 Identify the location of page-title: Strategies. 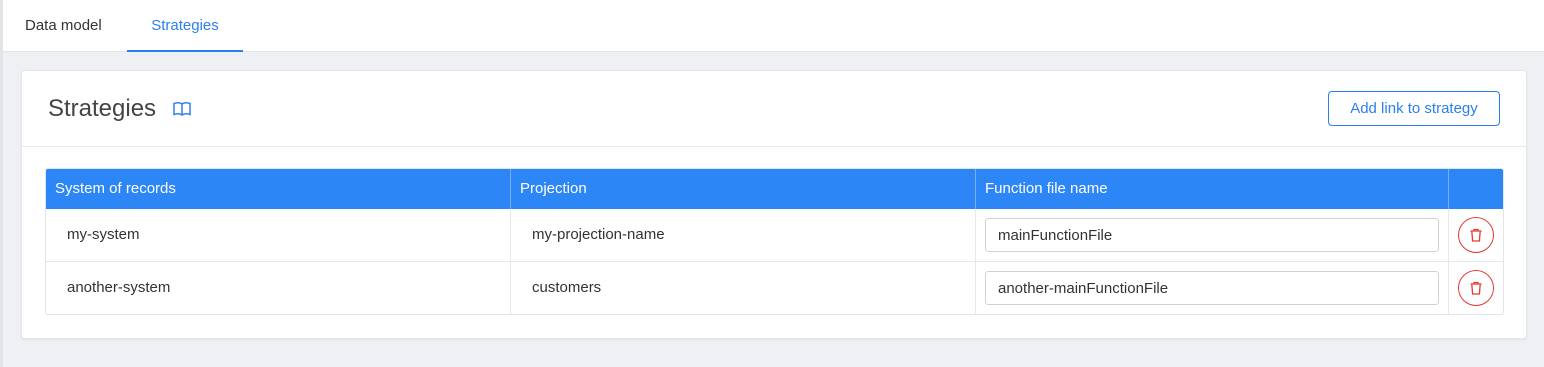
(102, 108).